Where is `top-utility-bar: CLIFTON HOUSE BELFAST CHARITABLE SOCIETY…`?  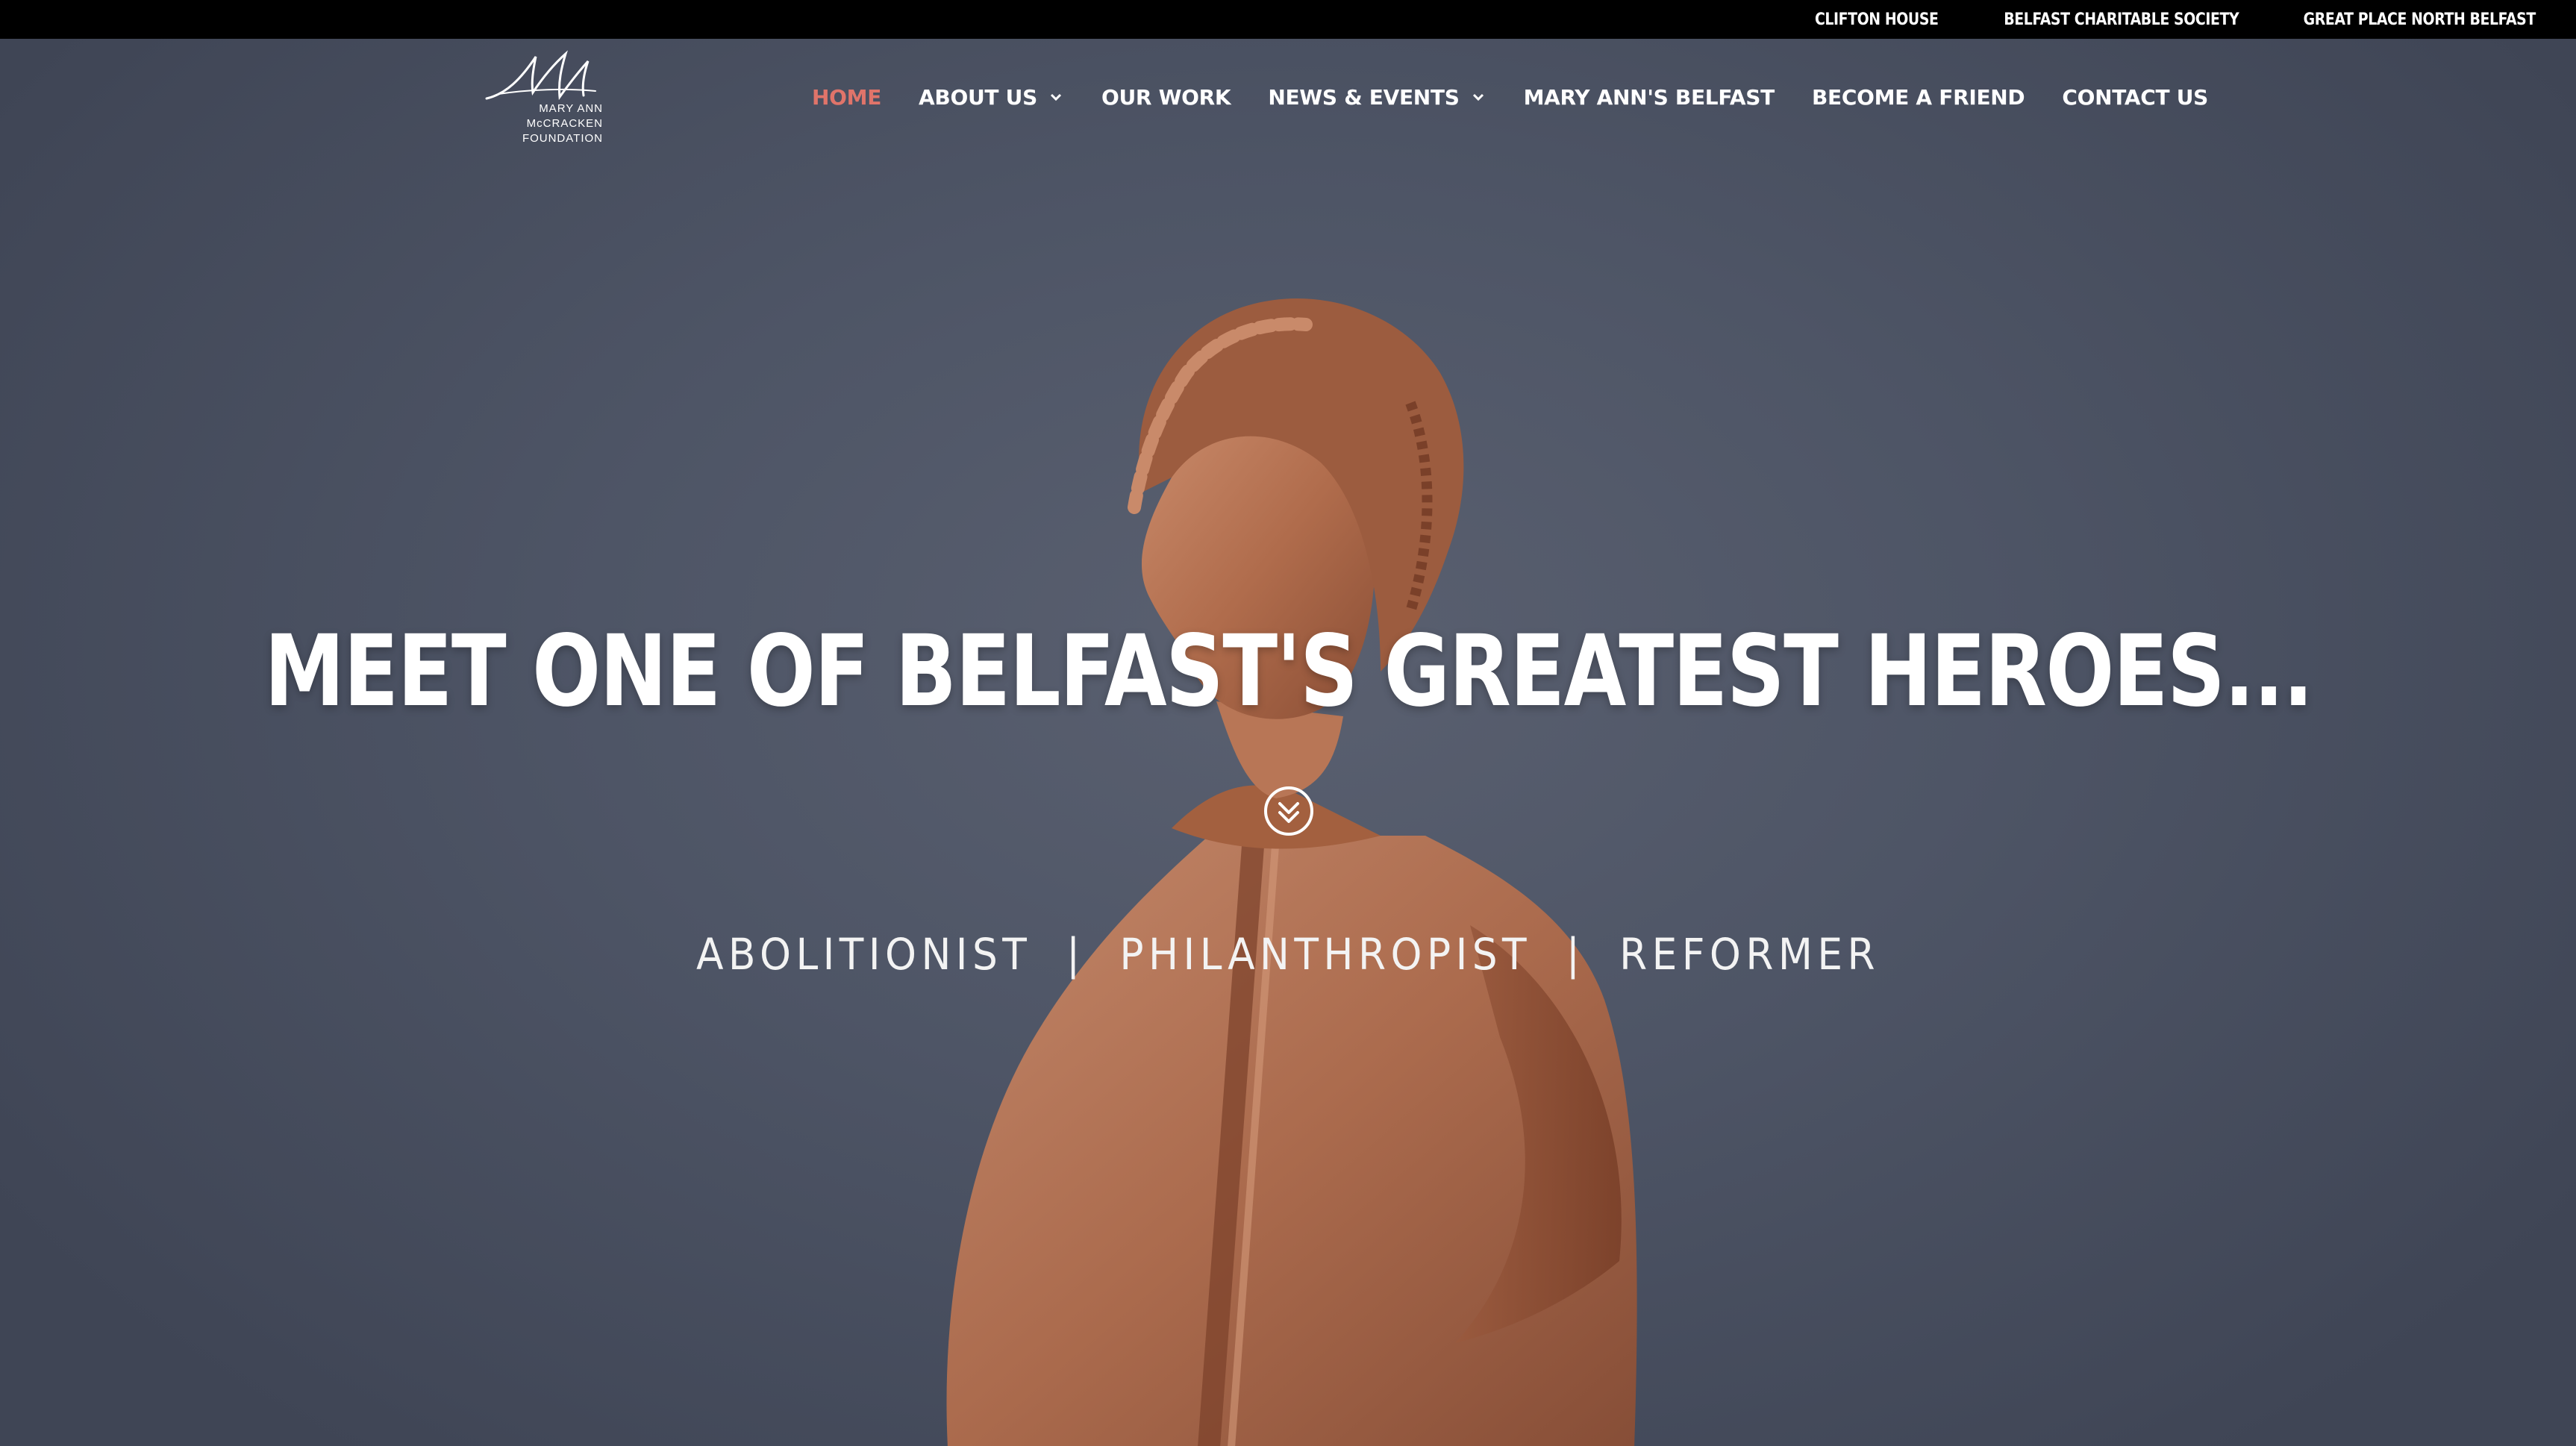
top-utility-bar: CLIFTON HOUSE BELFAST CHARITABLE SOCIETY… is located at coordinates (1288, 19).